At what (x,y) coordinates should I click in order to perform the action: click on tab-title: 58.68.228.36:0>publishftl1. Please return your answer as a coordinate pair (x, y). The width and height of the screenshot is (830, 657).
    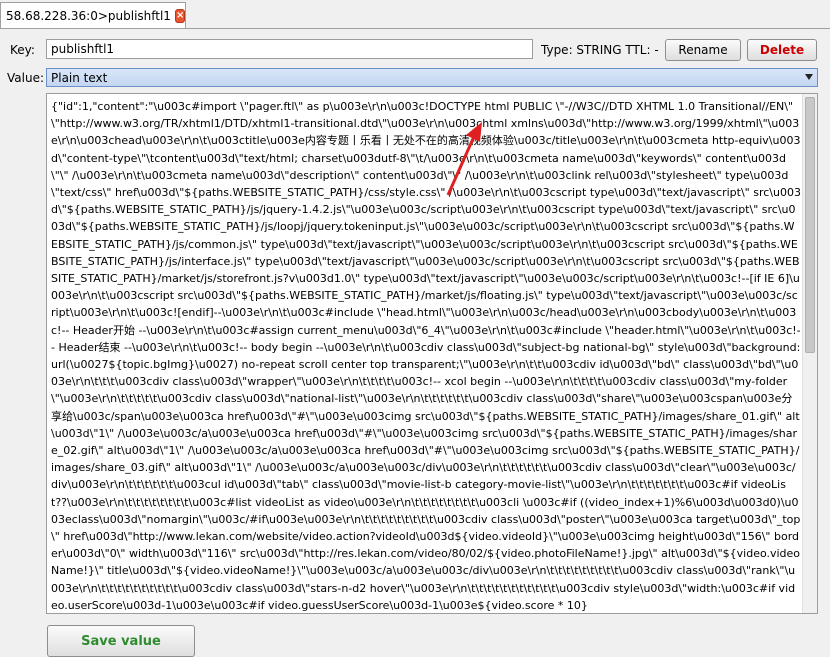
    Looking at the image, I should click on (88, 15).